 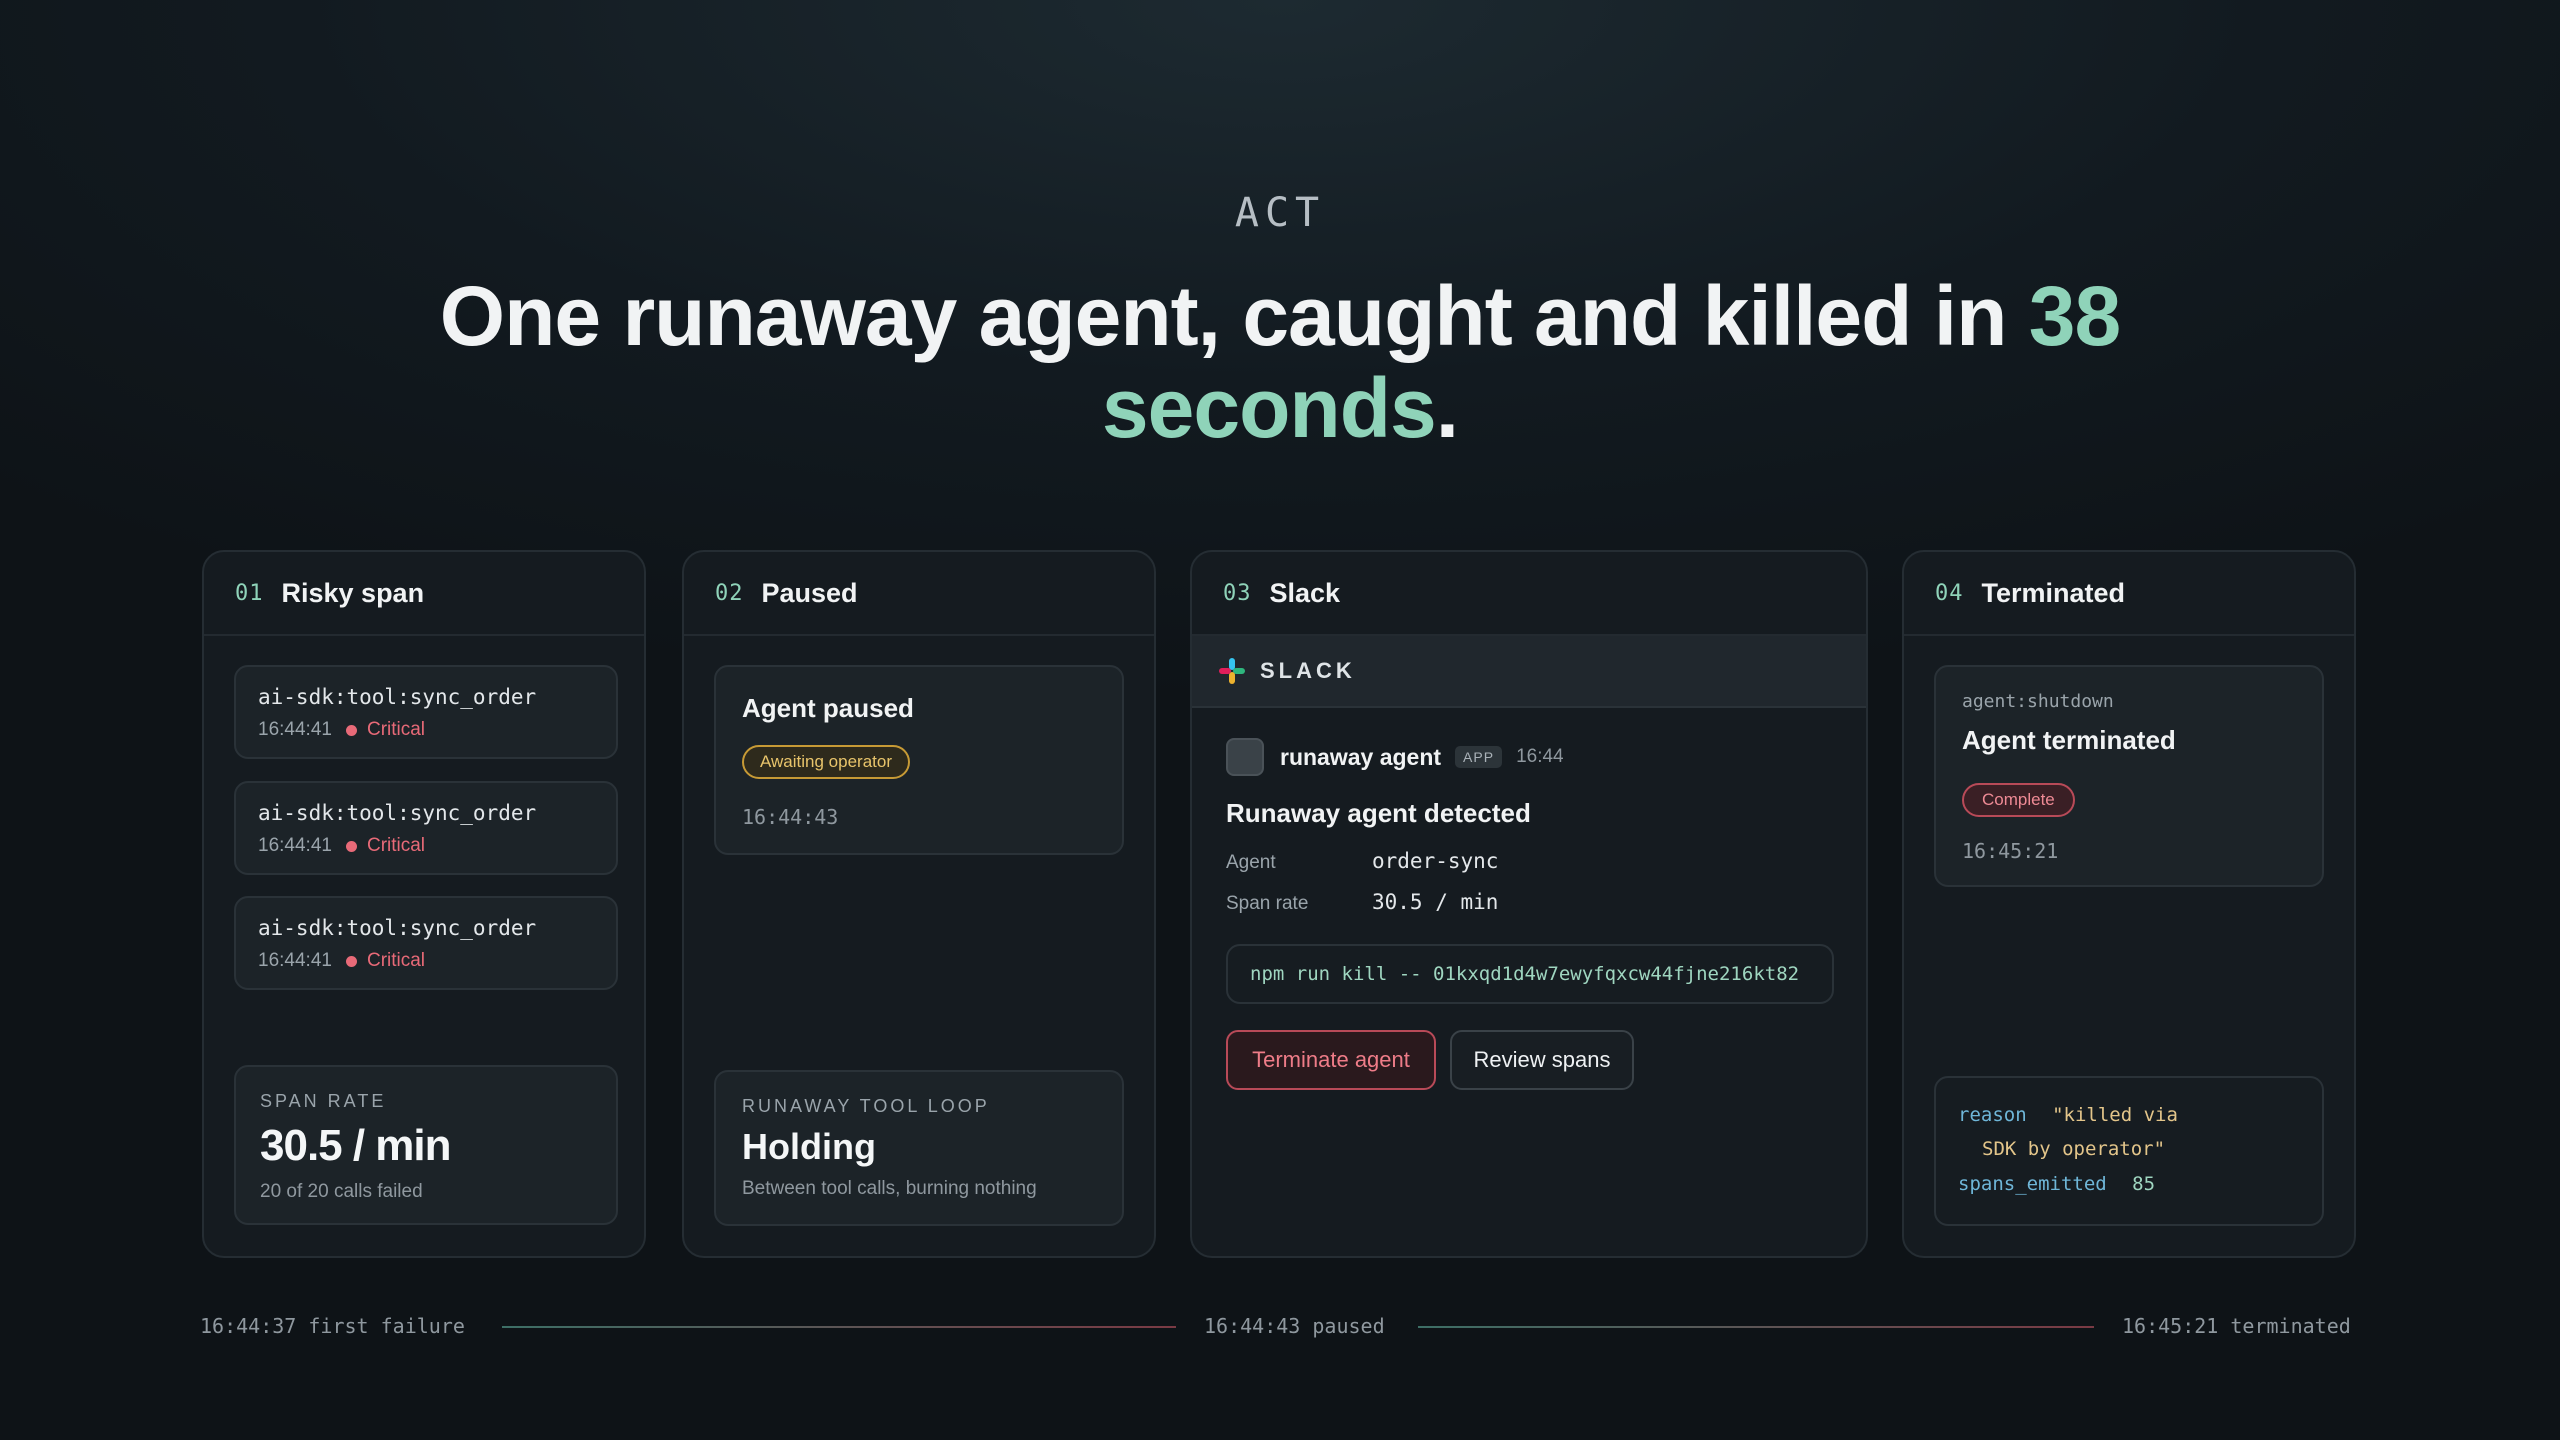 I want to click on card-number: 04, so click(x=1949, y=593).